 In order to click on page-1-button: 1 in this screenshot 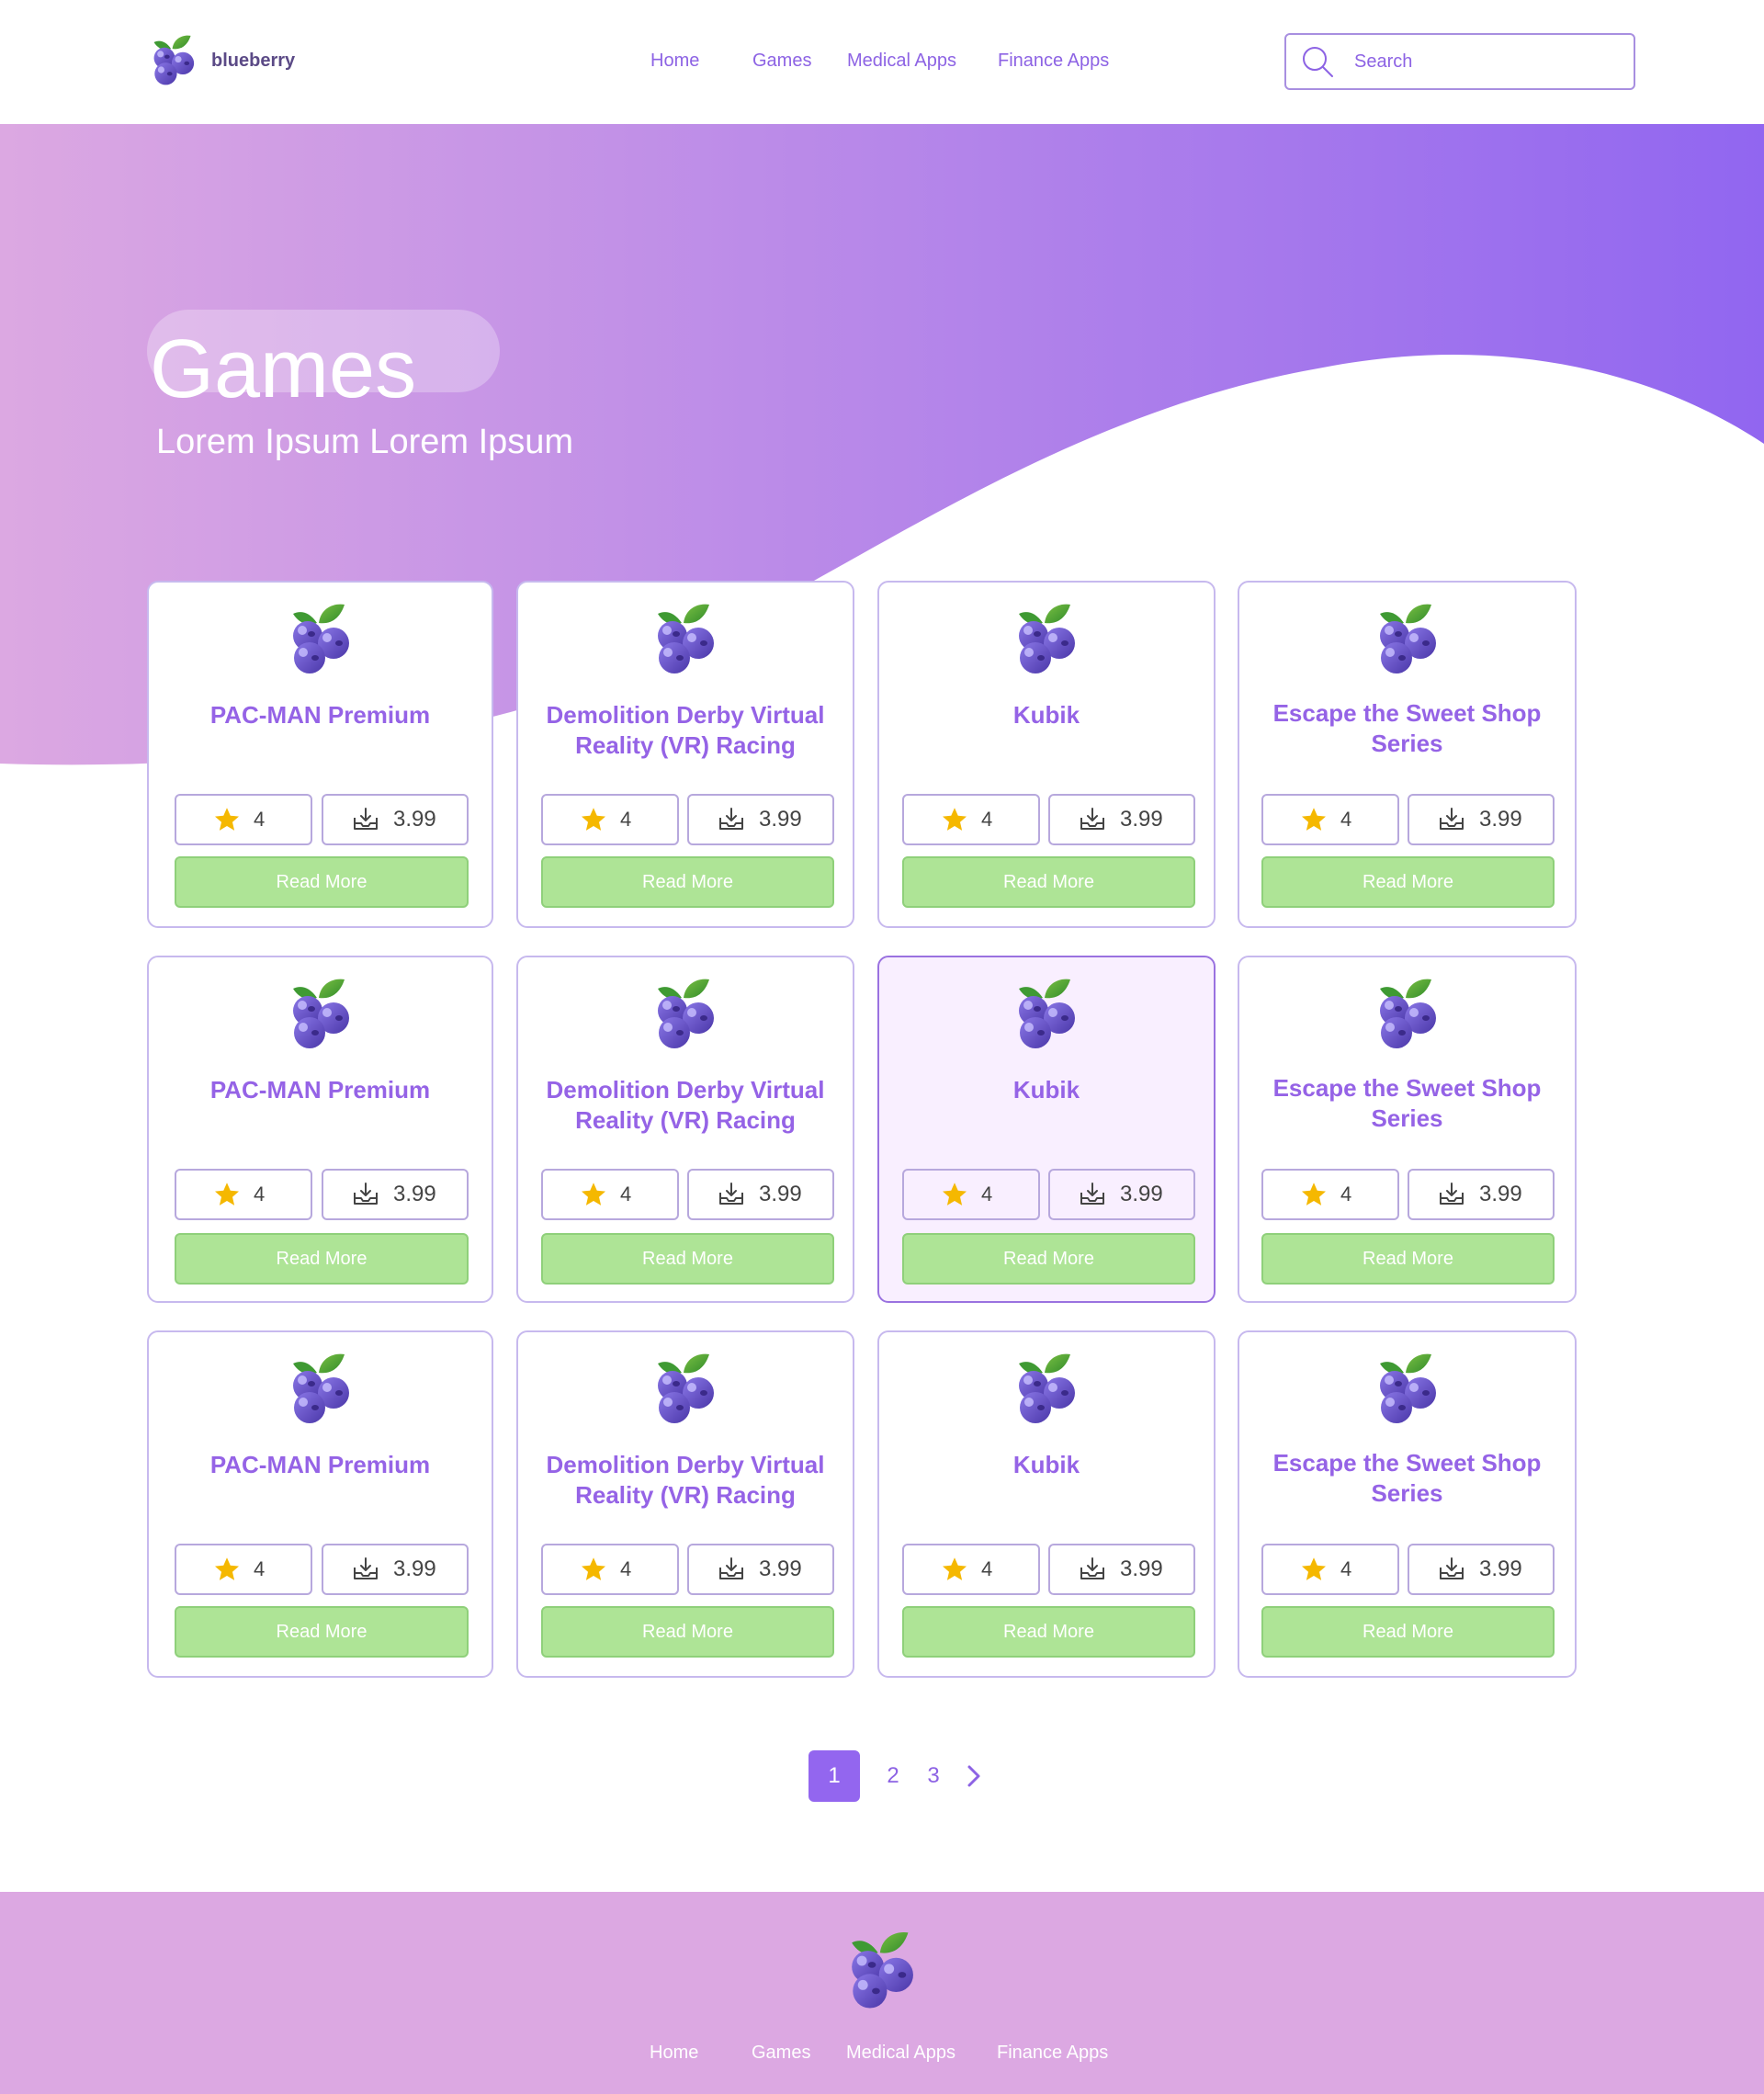, I will do `click(834, 1776)`.